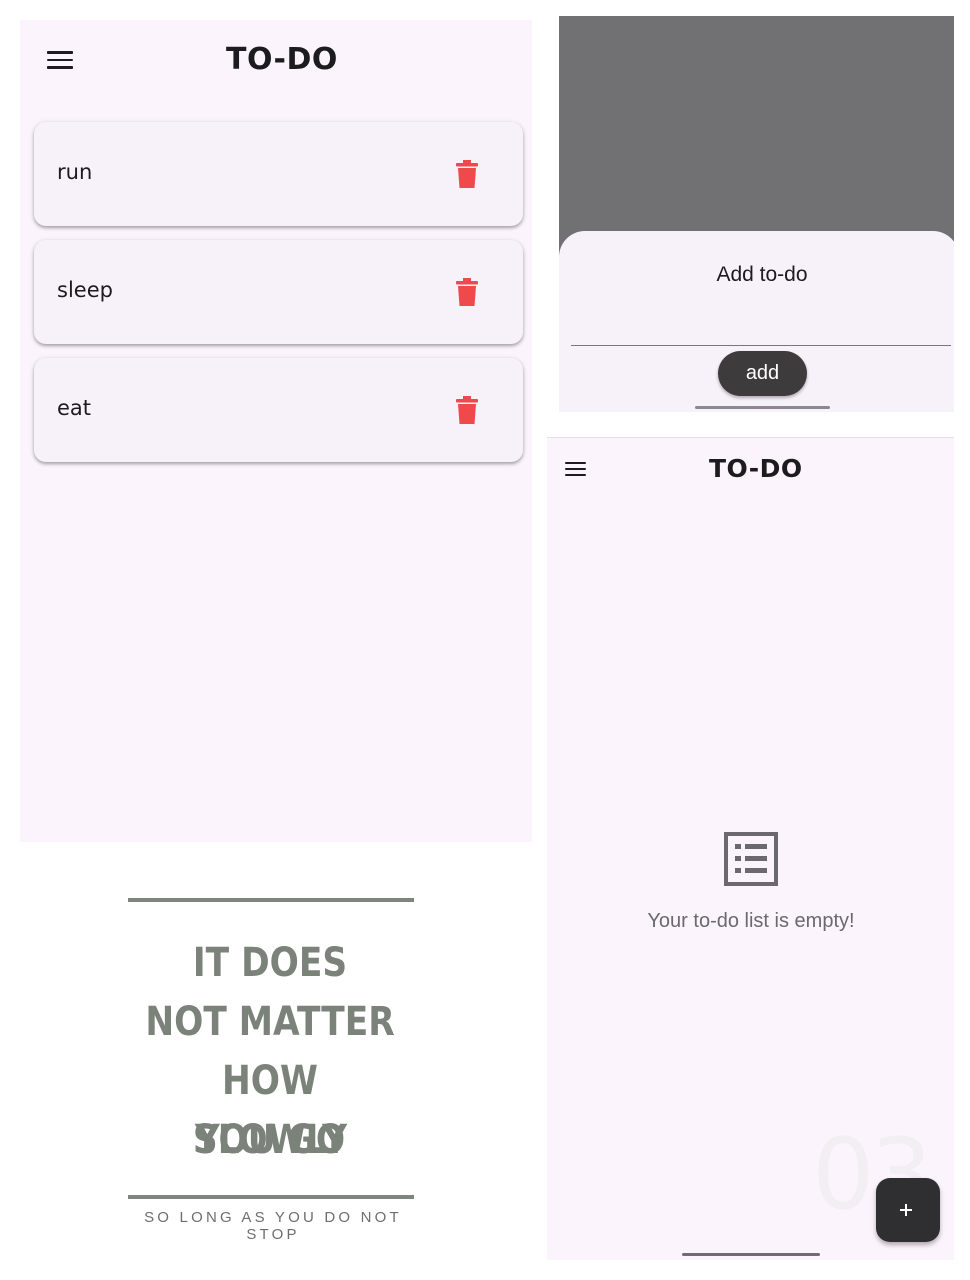  I want to click on todo-item: eat, so click(278, 410).